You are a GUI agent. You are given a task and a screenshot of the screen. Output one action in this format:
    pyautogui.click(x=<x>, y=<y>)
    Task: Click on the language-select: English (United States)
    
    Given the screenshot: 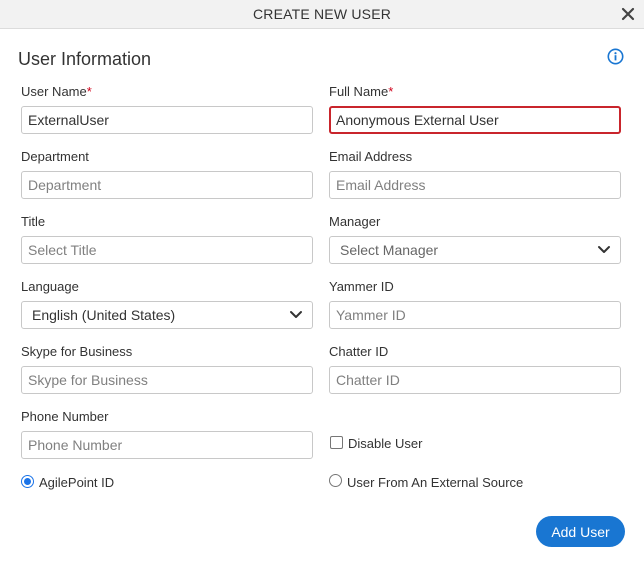 What is the action you would take?
    pyautogui.click(x=167, y=315)
    